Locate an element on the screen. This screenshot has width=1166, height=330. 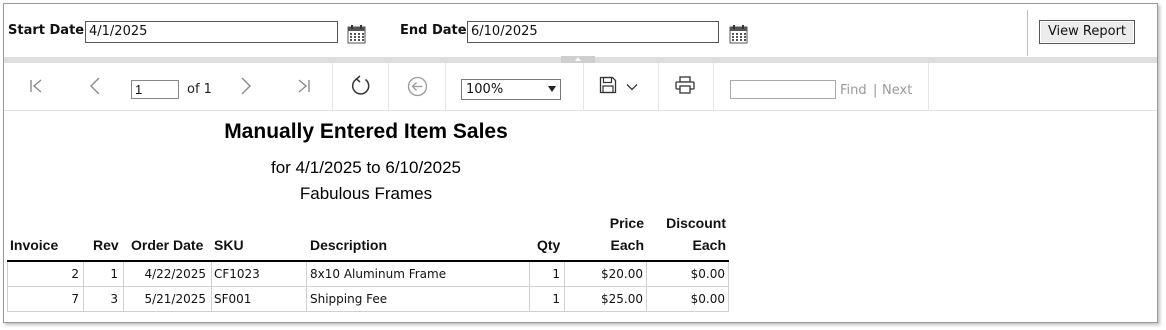
row-divider is located at coordinates (368, 311).